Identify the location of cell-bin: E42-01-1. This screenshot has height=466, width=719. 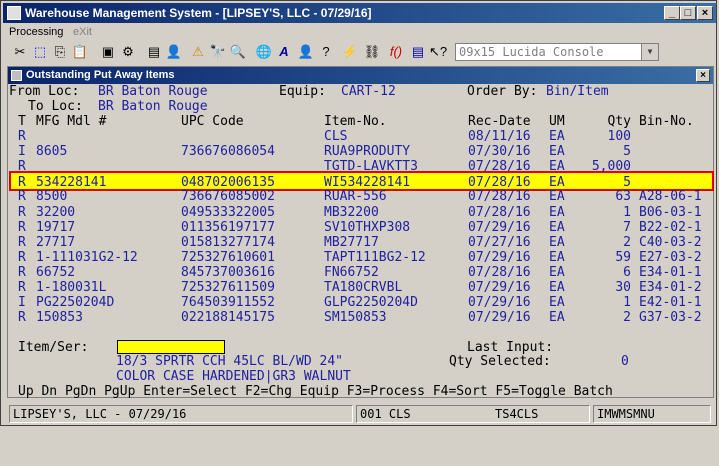
(670, 302).